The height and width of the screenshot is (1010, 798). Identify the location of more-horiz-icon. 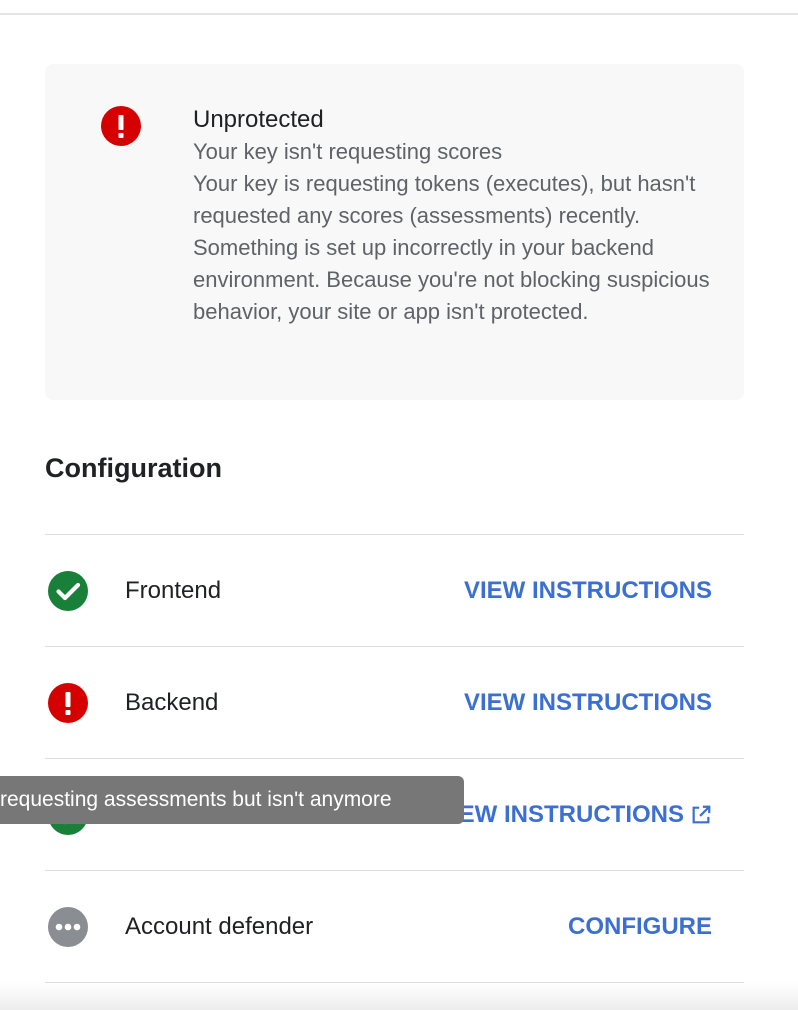
(68, 927).